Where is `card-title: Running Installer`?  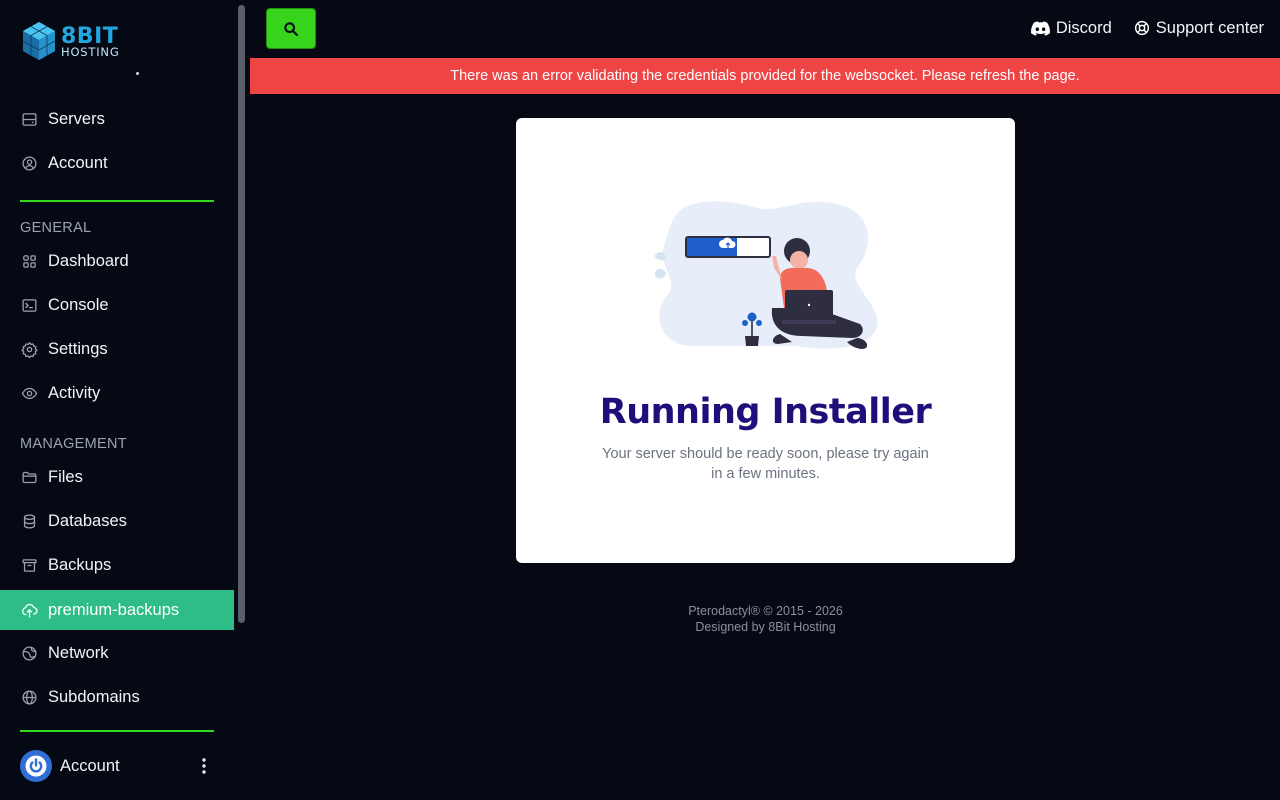 card-title: Running Installer is located at coordinates (765, 412).